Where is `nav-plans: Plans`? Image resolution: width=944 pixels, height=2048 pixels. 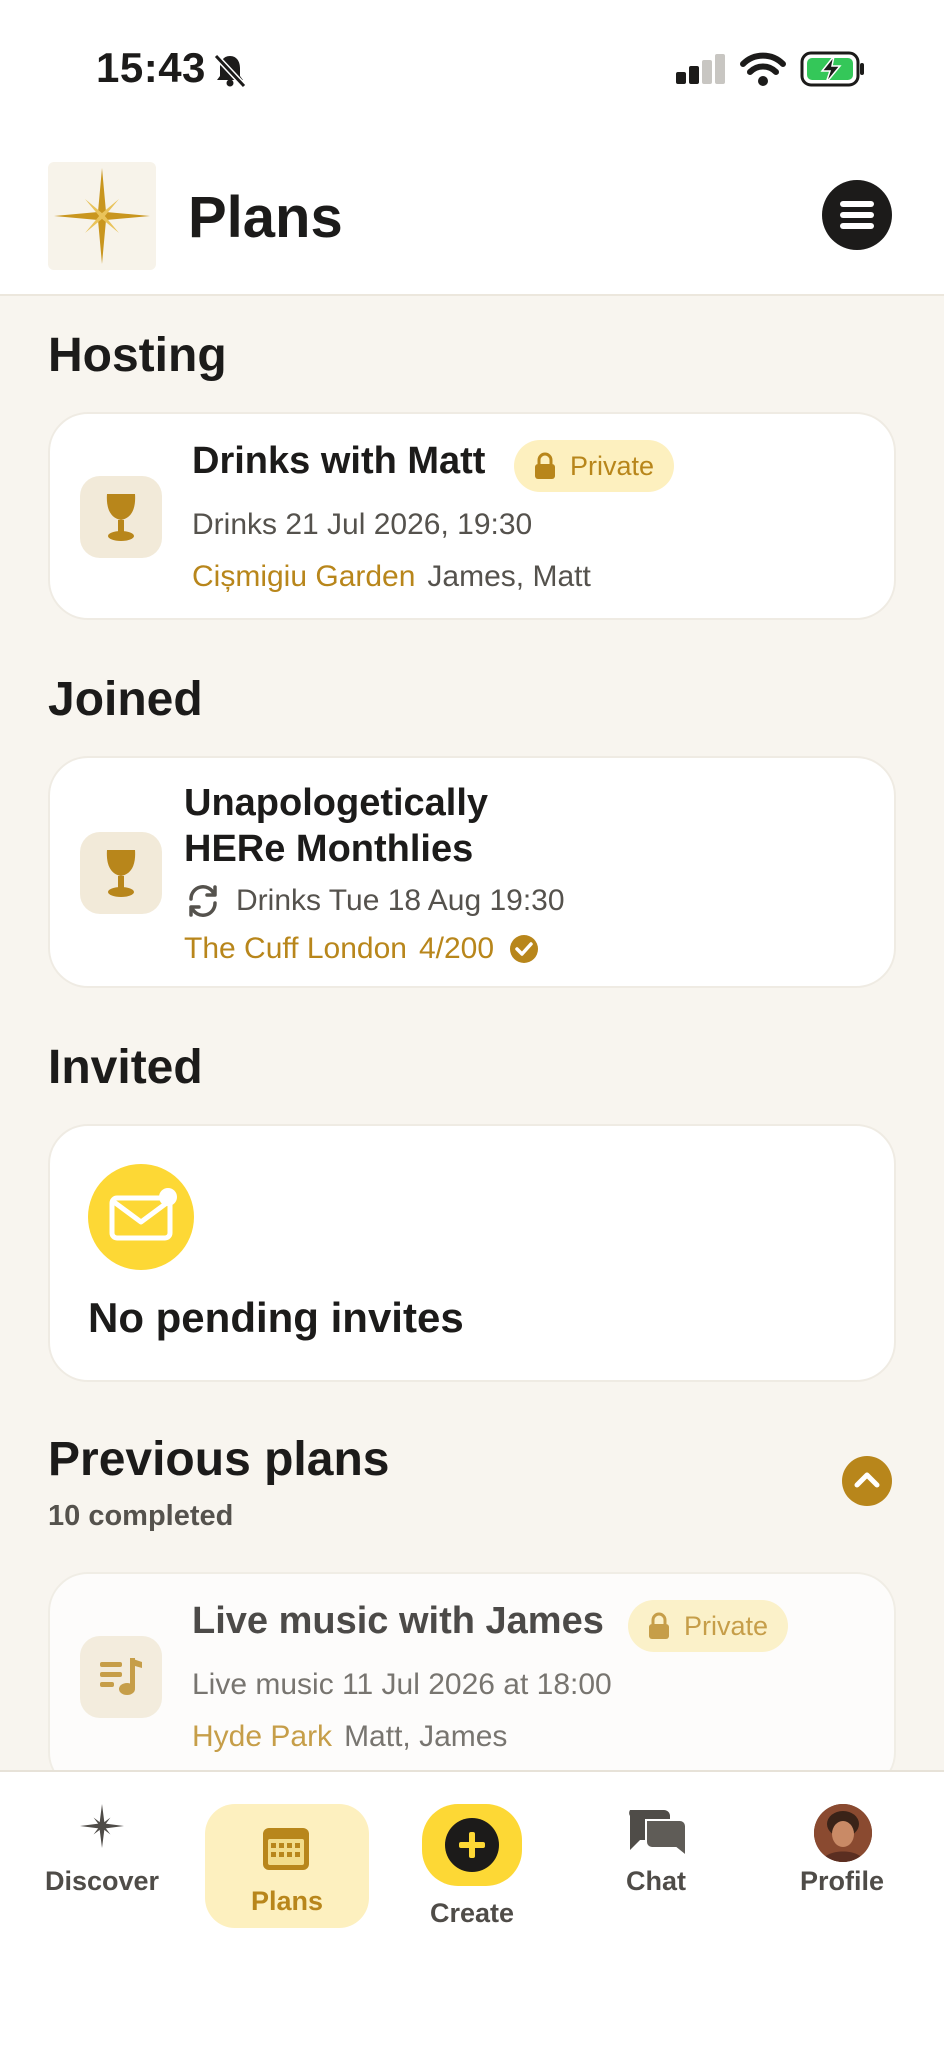
nav-plans: Plans is located at coordinates (287, 1866).